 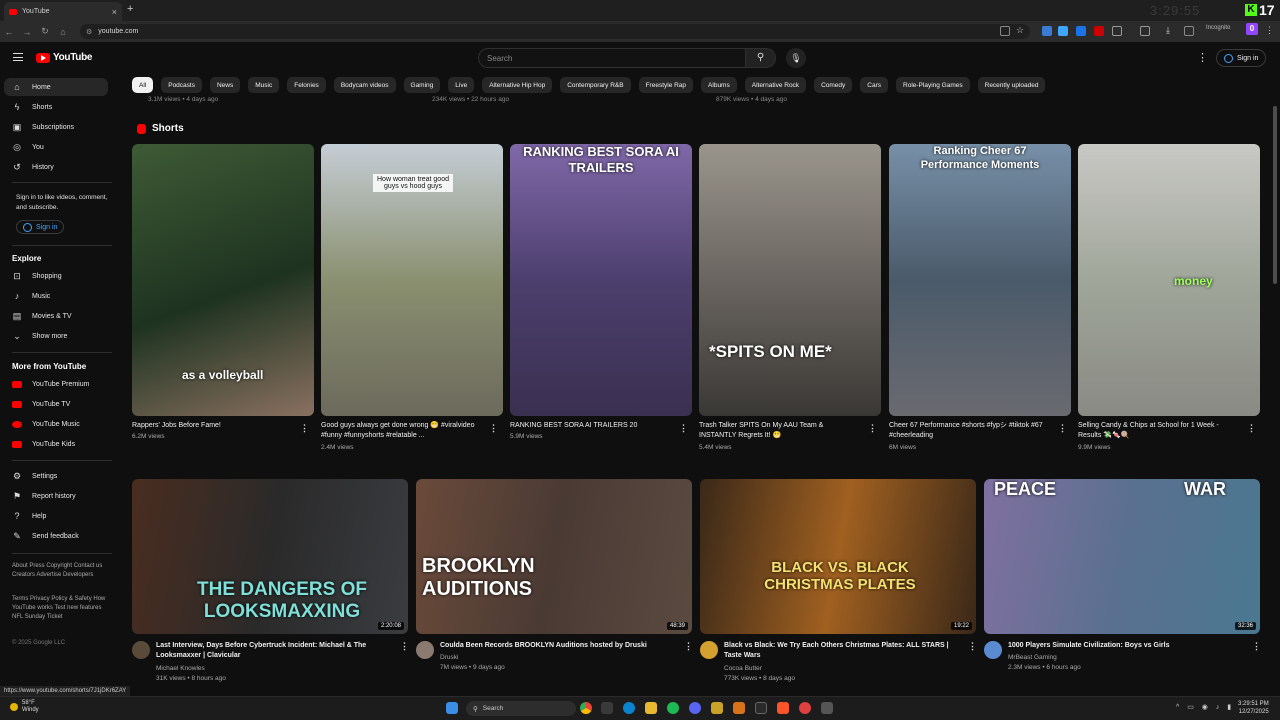 What do you see at coordinates (1275, 195) in the screenshot?
I see `page-scrollbar` at bounding box center [1275, 195].